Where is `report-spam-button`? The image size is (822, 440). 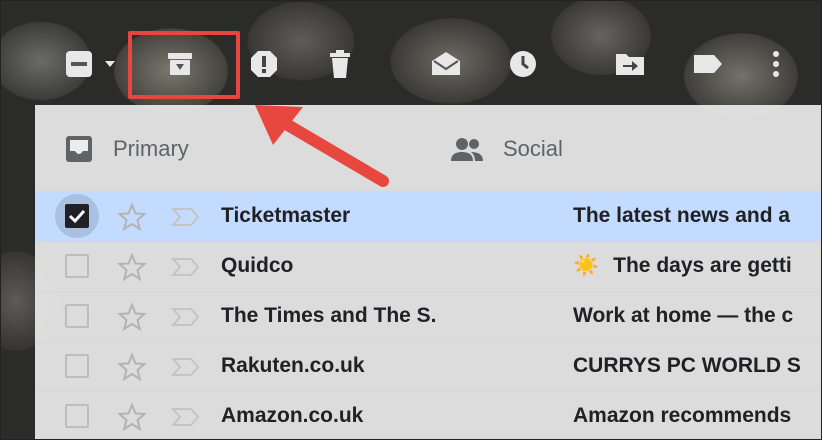 report-spam-button is located at coordinates (264, 64).